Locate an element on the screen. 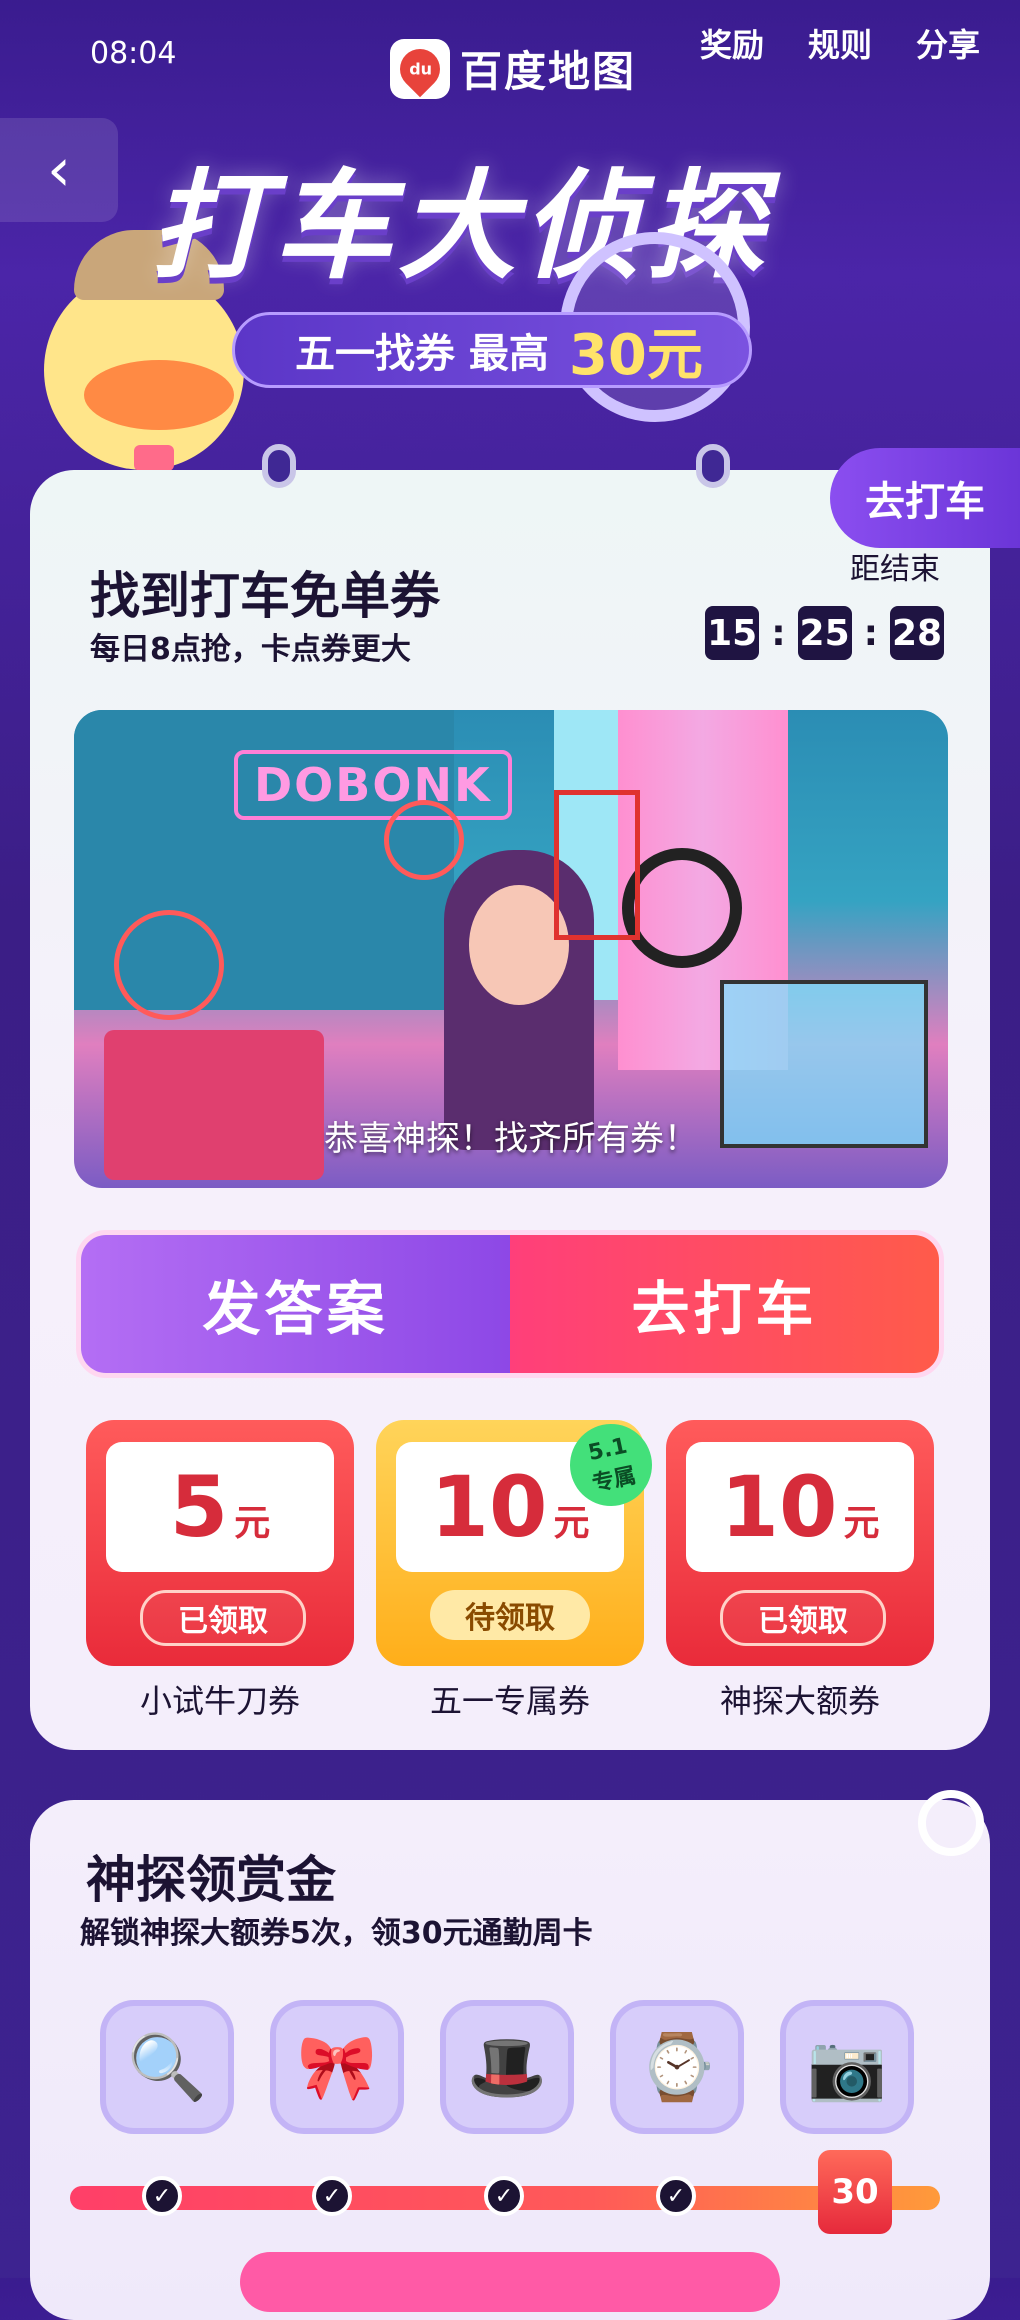  chevron-left-icon: ‹ is located at coordinates (59, 170).